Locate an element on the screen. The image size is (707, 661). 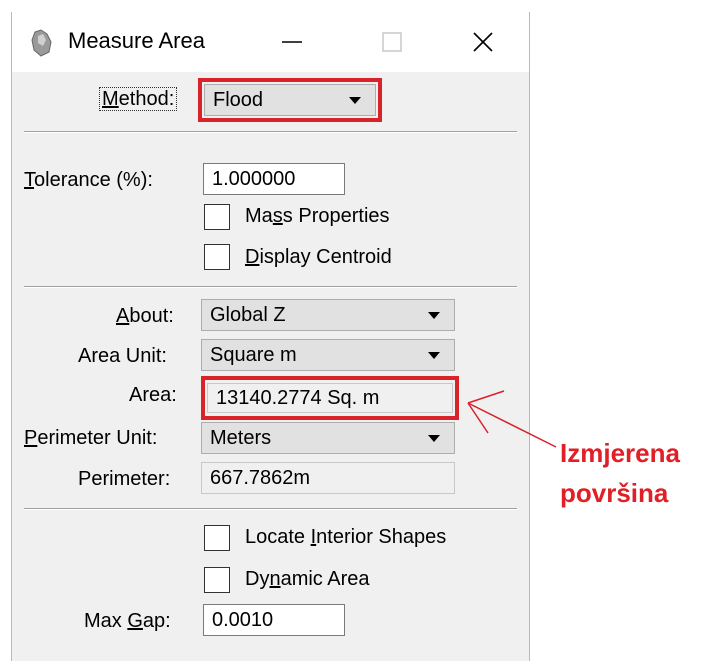
minimize-button is located at coordinates (292, 42).